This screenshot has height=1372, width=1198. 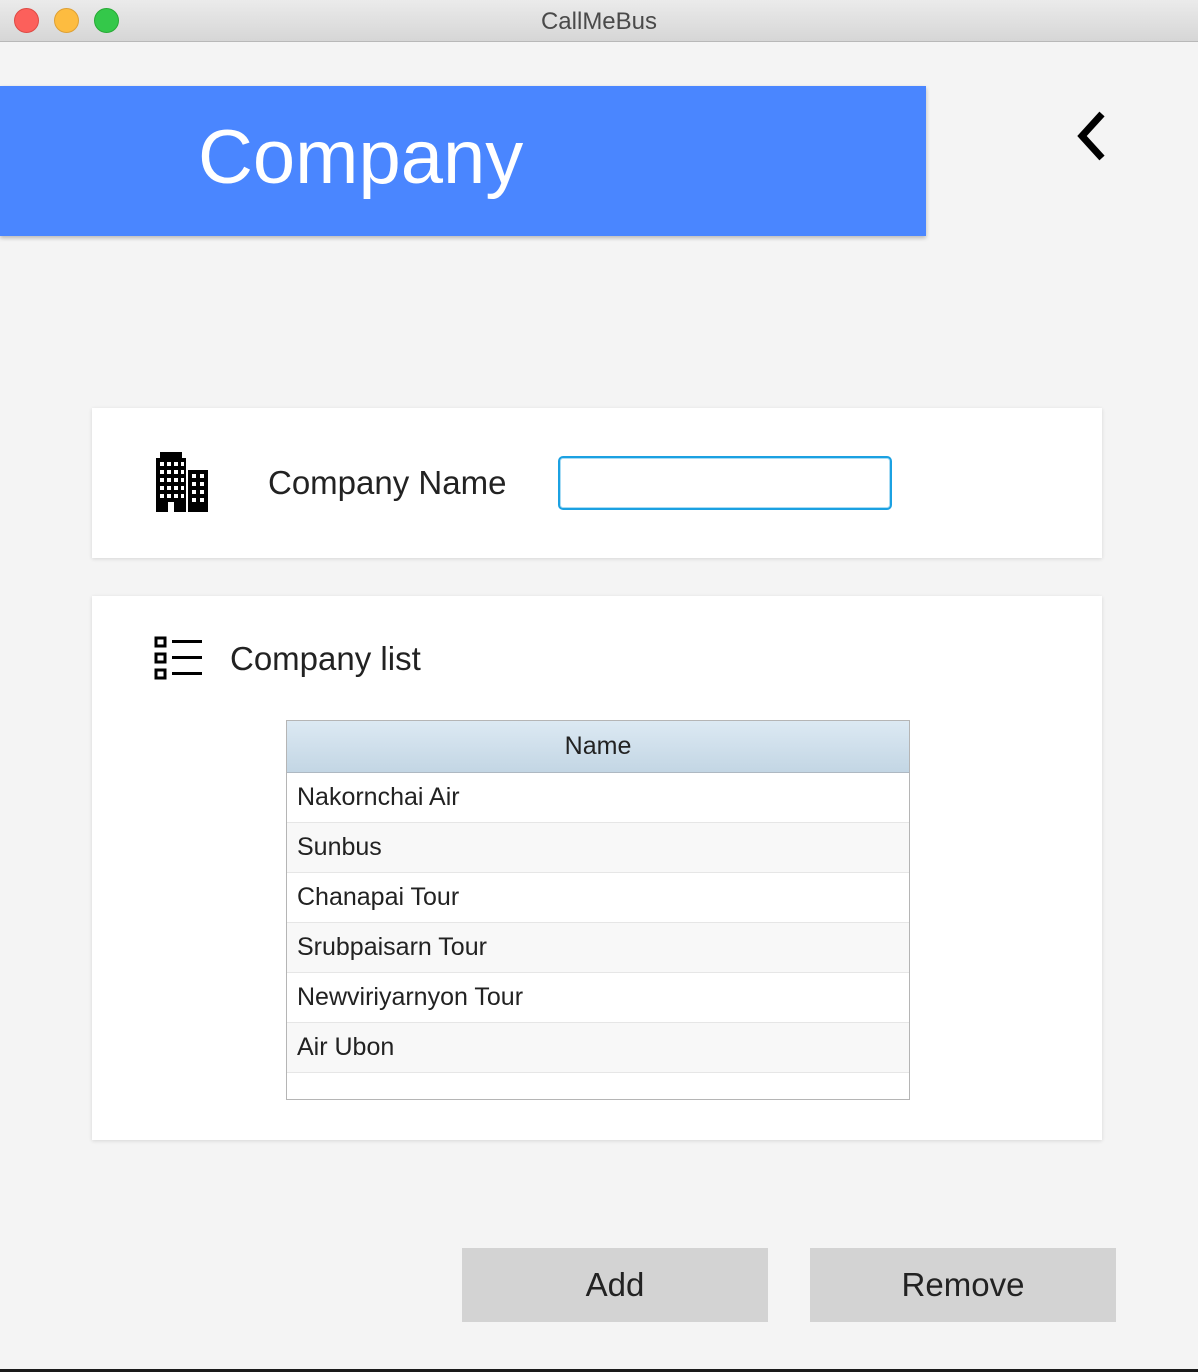 I want to click on window-title: CallMeBus, so click(x=599, y=21).